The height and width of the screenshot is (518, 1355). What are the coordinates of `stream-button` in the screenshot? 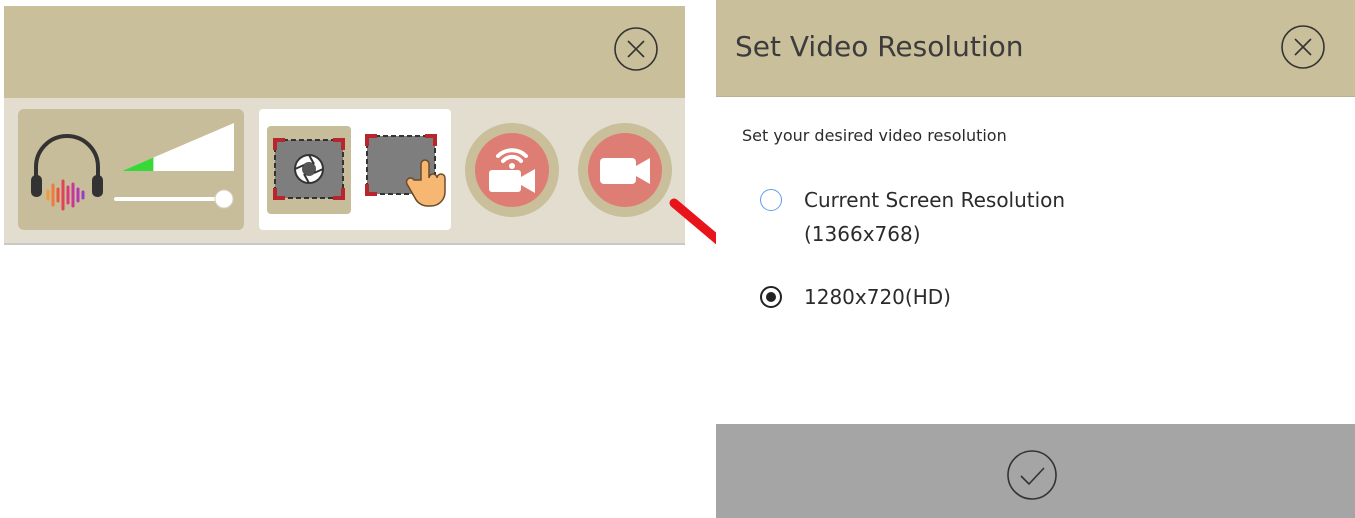 It's located at (512, 170).